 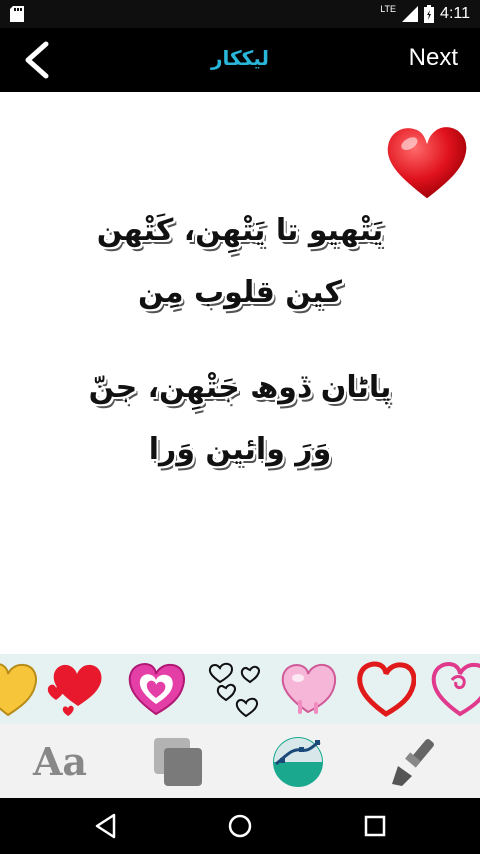 What do you see at coordinates (156, 689) in the screenshot?
I see `pink-heart-sticker-icon` at bounding box center [156, 689].